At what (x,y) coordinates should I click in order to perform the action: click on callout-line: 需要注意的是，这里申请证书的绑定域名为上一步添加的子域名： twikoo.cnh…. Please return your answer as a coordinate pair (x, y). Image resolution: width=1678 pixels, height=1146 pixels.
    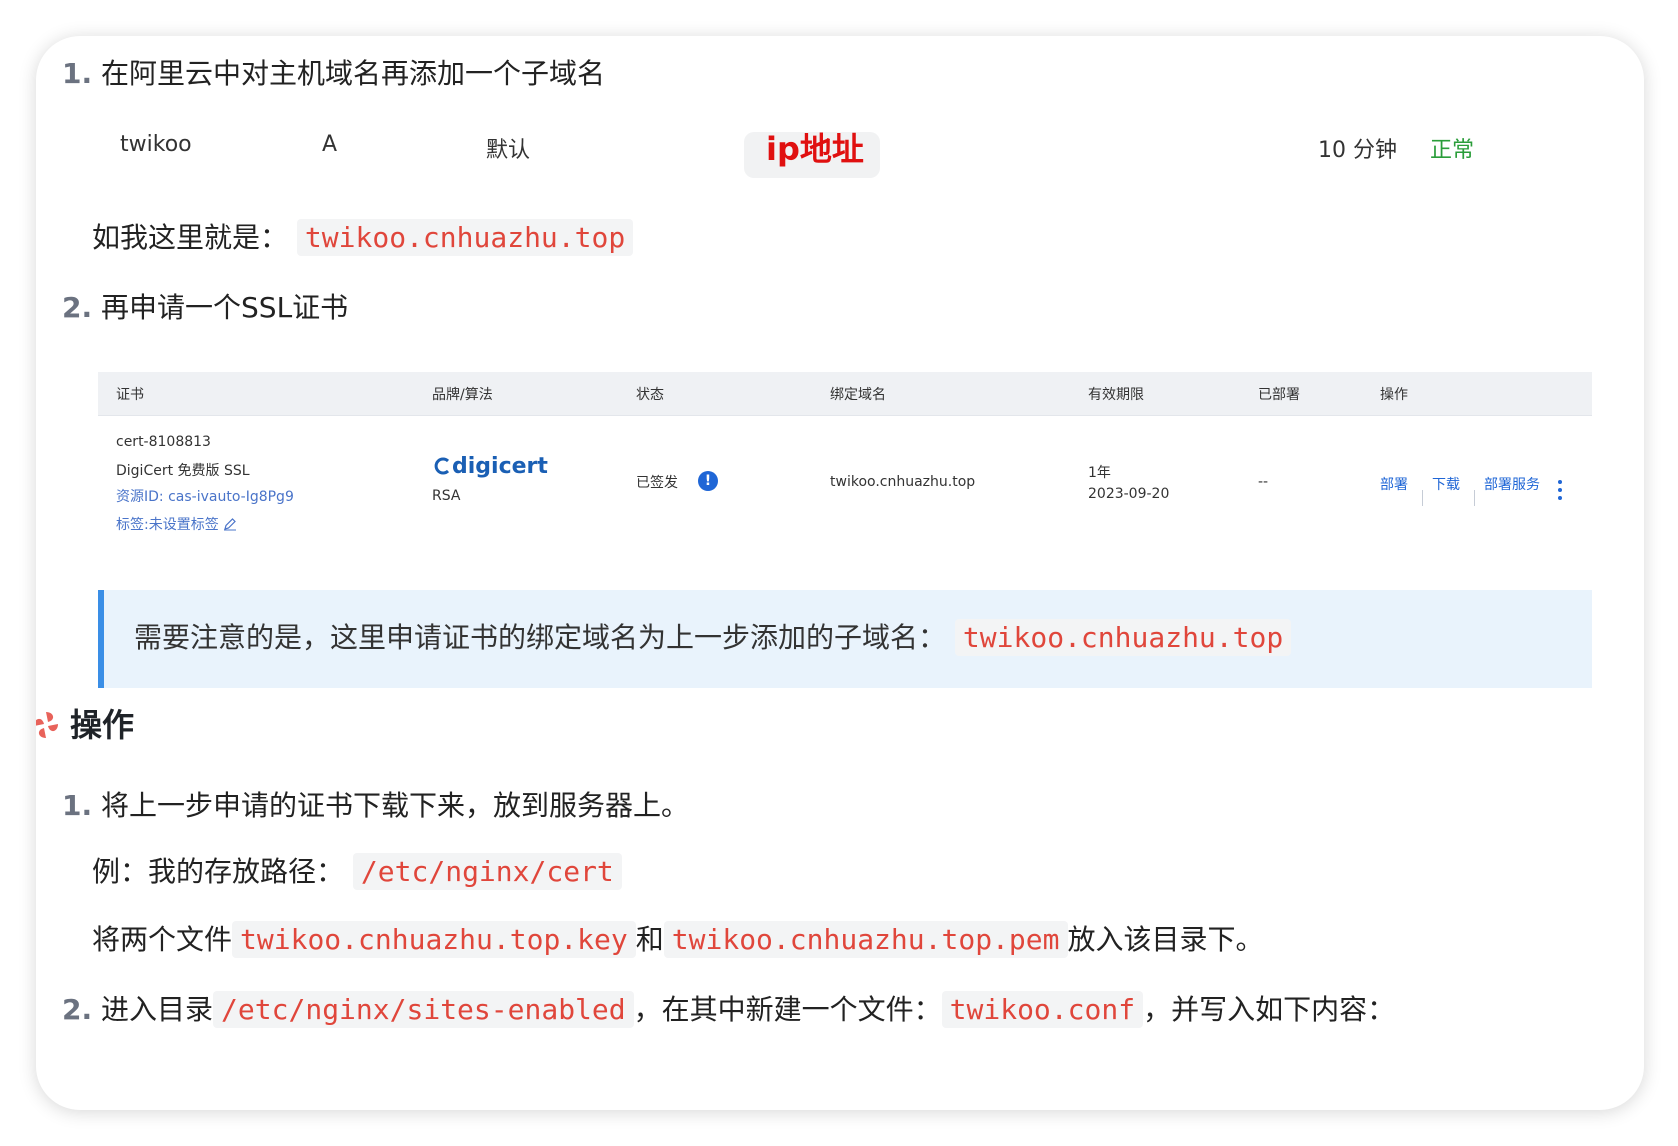
    Looking at the image, I should click on (713, 638).